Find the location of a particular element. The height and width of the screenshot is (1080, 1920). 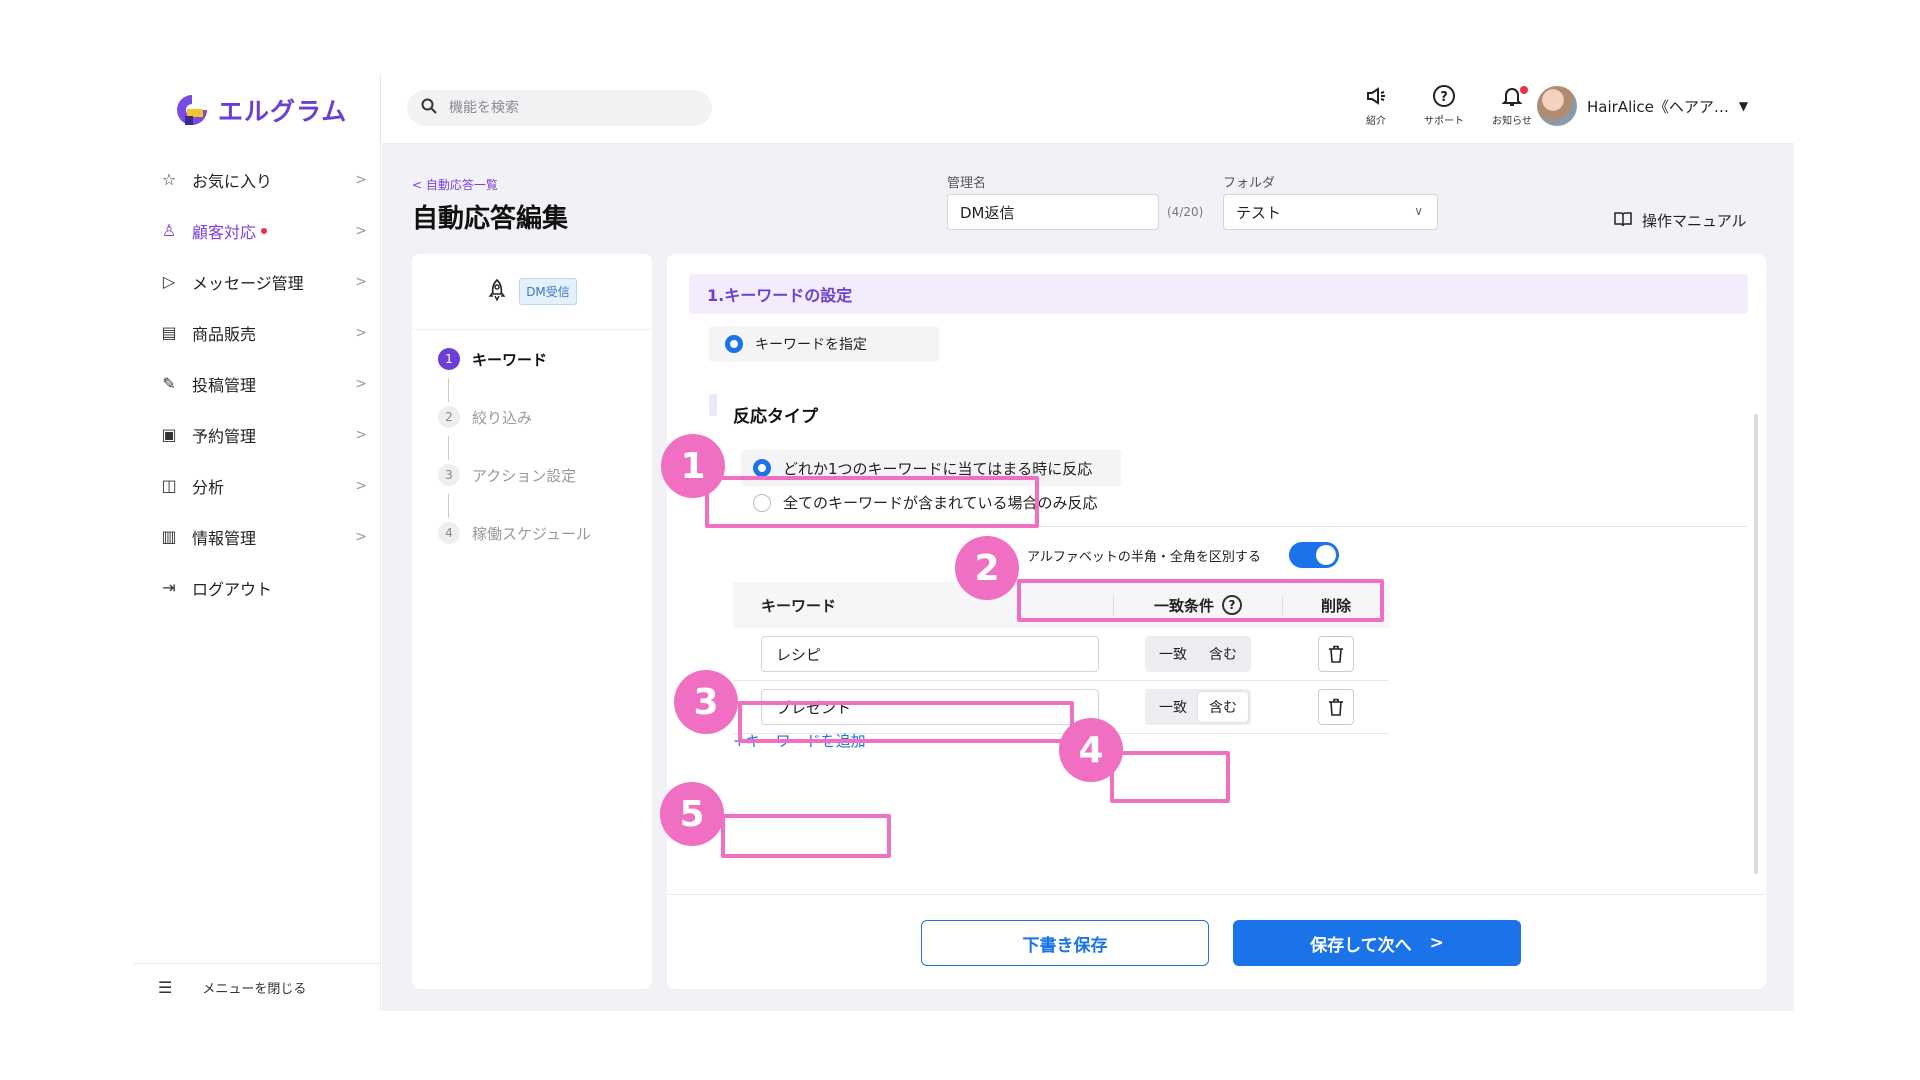

save-draft-label: 下書き保存 is located at coordinates (1065, 945).